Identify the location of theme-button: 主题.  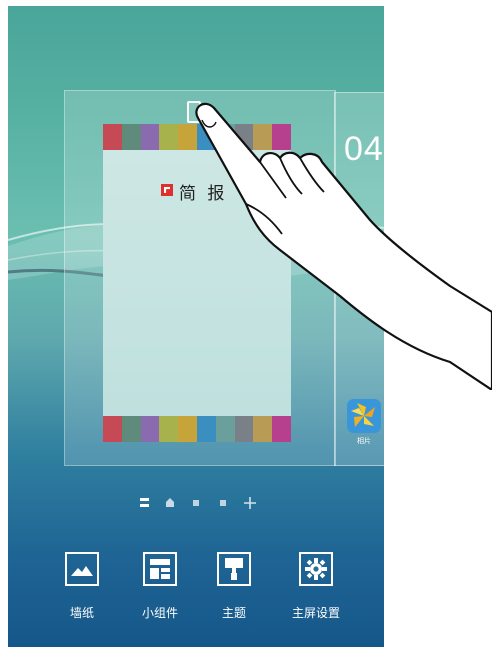
(234, 586).